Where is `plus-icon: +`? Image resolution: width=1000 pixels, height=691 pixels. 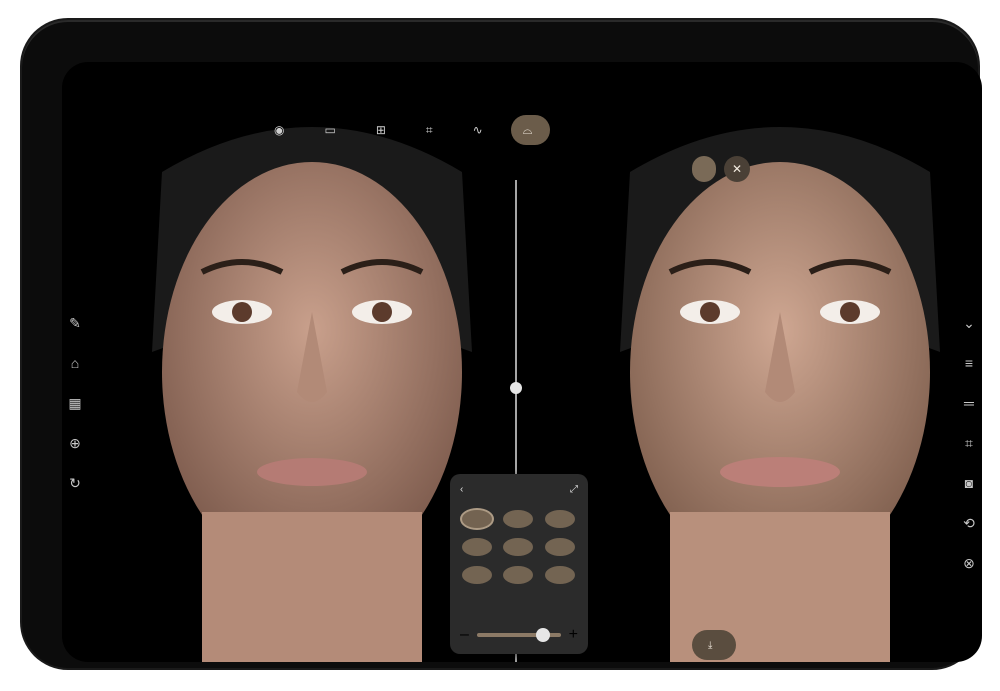 plus-icon: + is located at coordinates (573, 635).